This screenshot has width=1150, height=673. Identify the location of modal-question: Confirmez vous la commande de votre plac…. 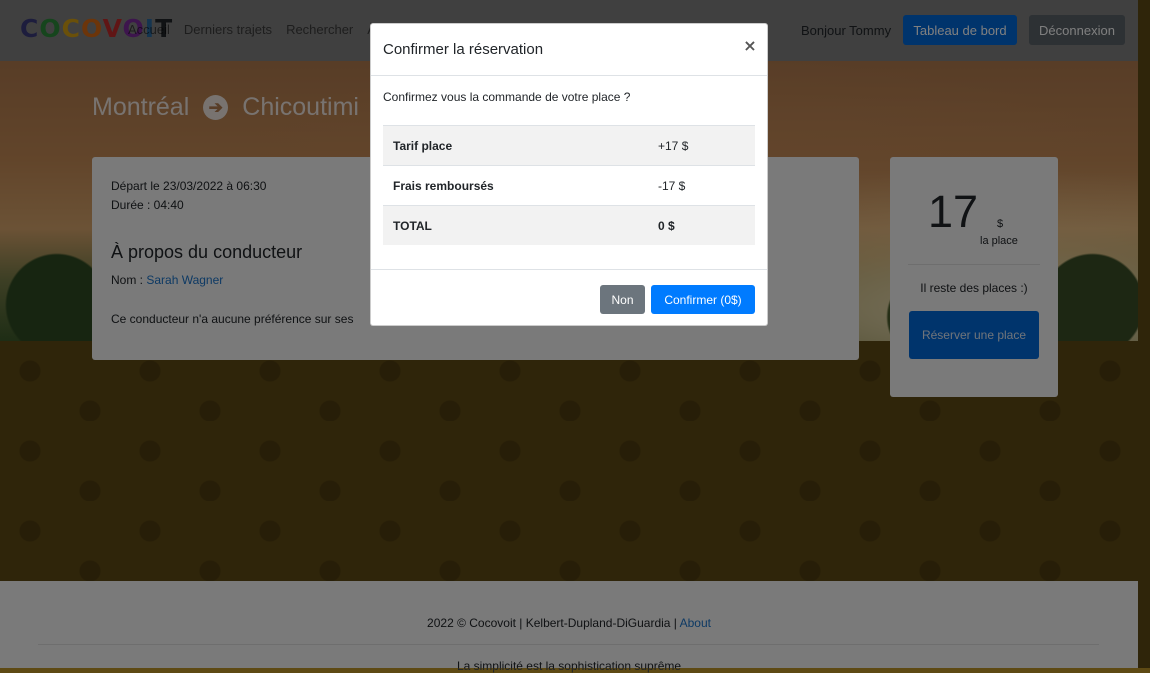
(507, 97).